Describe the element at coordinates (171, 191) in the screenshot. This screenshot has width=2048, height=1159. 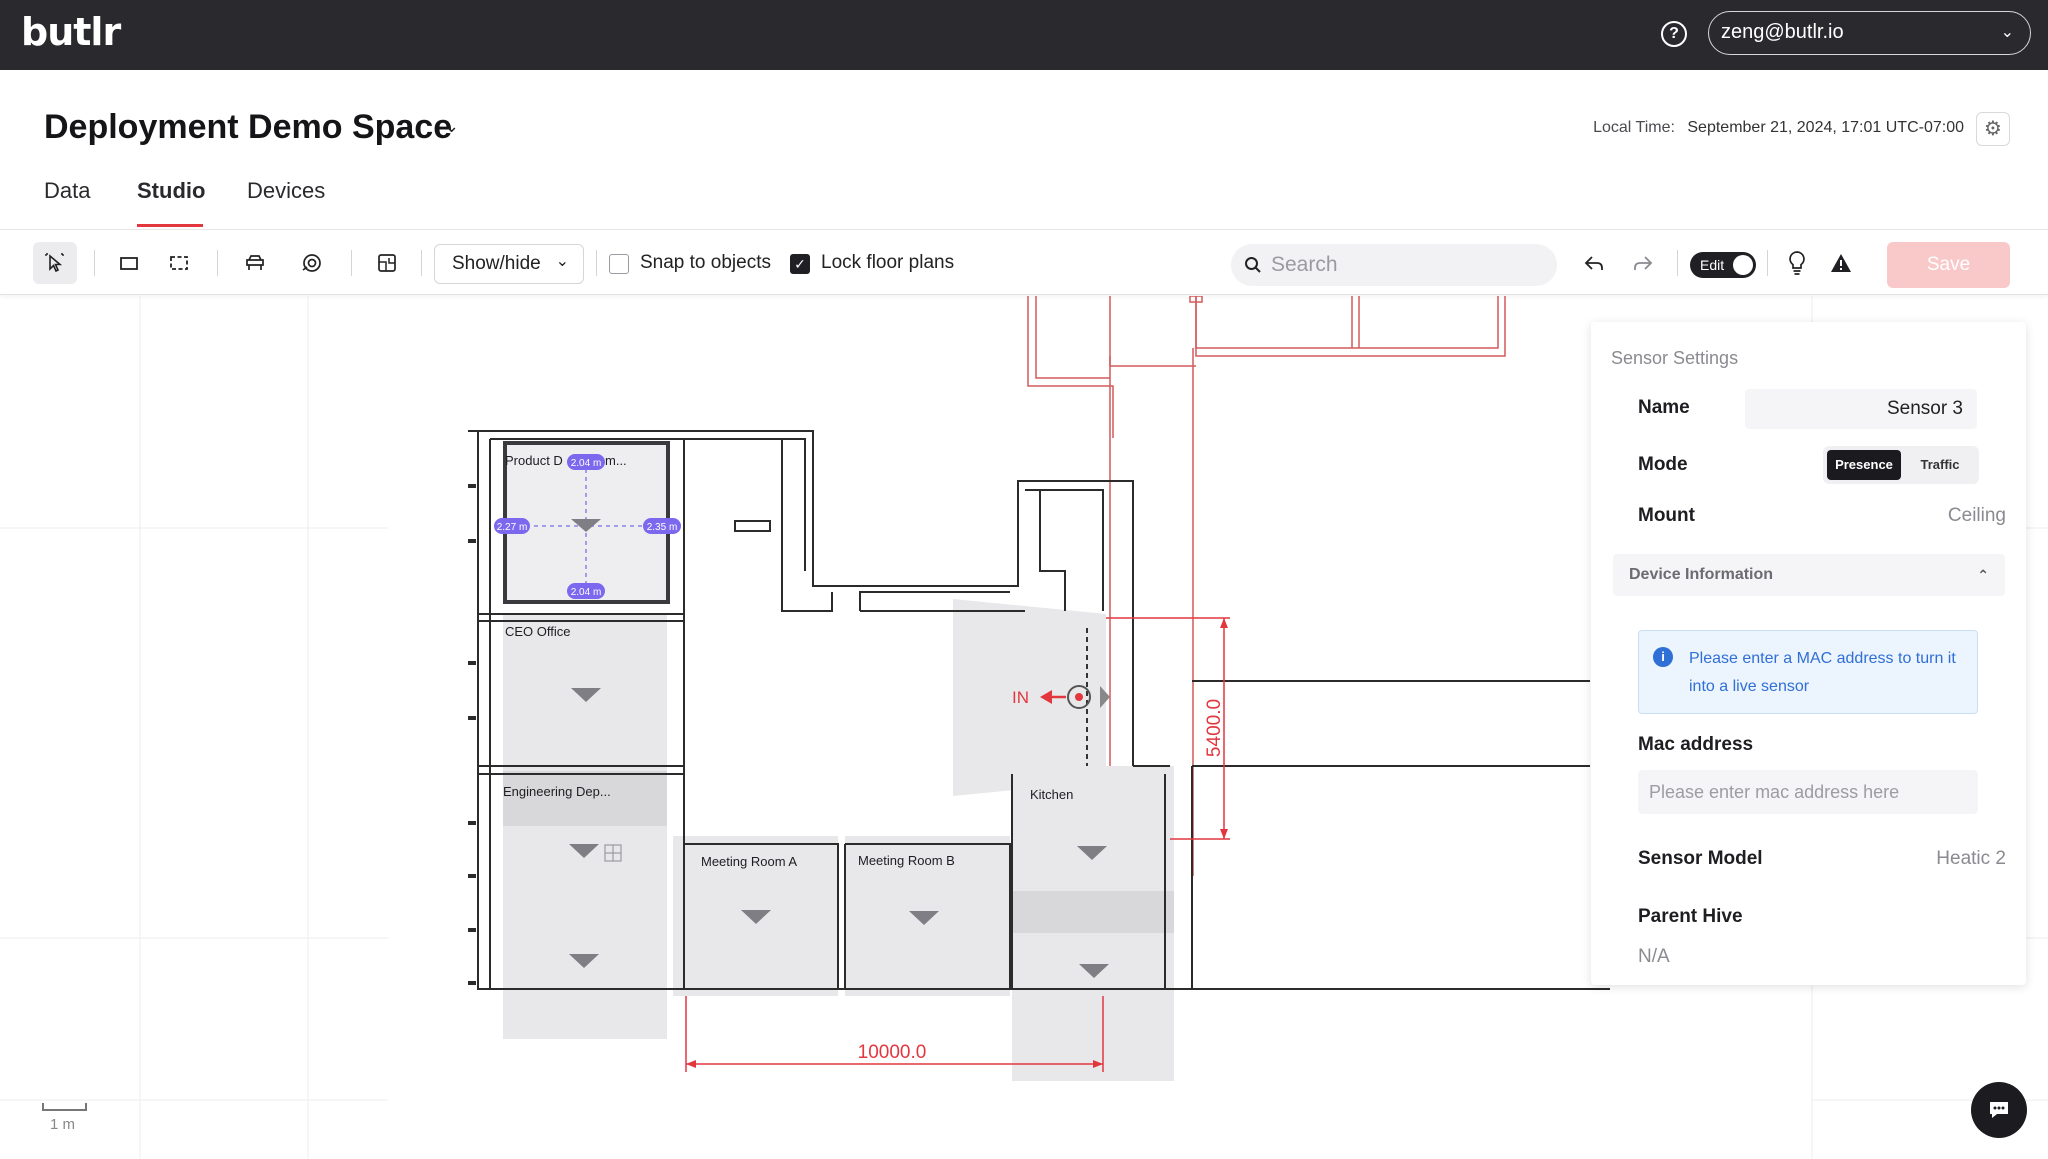
I see `tab-studio: Studio` at that location.